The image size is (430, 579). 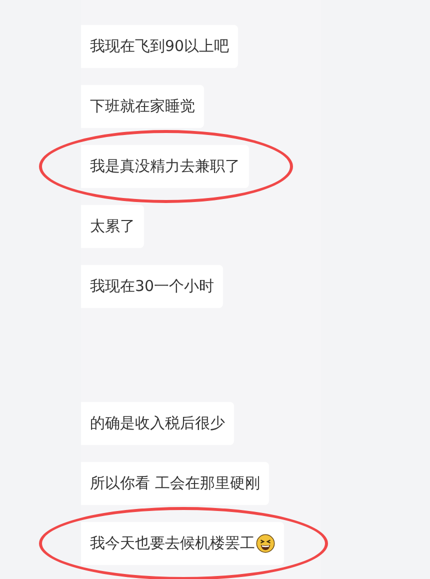 I want to click on message-bubble: 我今天也要去候机楼罢工, so click(x=182, y=543).